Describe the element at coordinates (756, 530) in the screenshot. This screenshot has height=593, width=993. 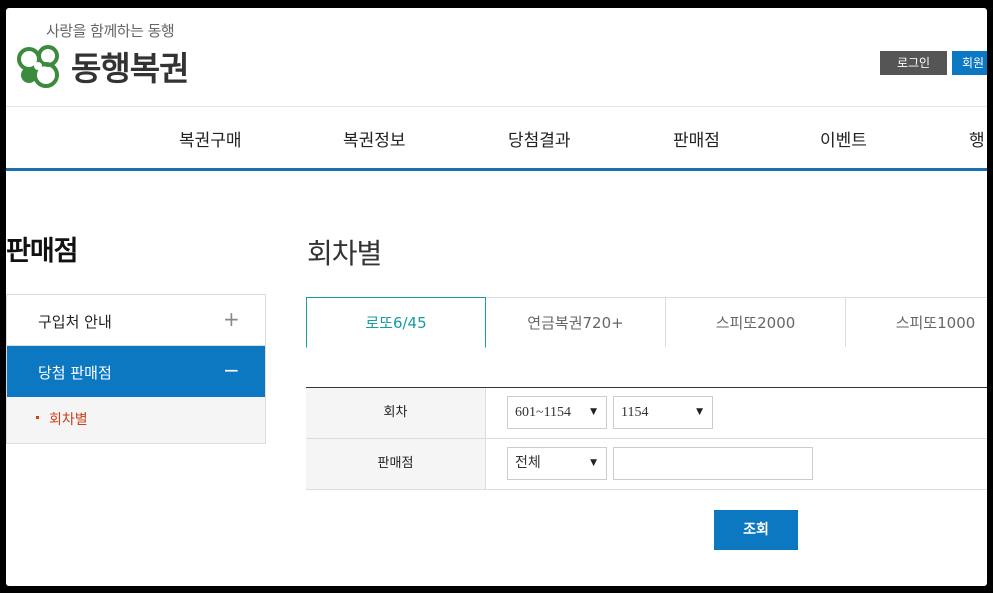
I see `search-button: 조회` at that location.